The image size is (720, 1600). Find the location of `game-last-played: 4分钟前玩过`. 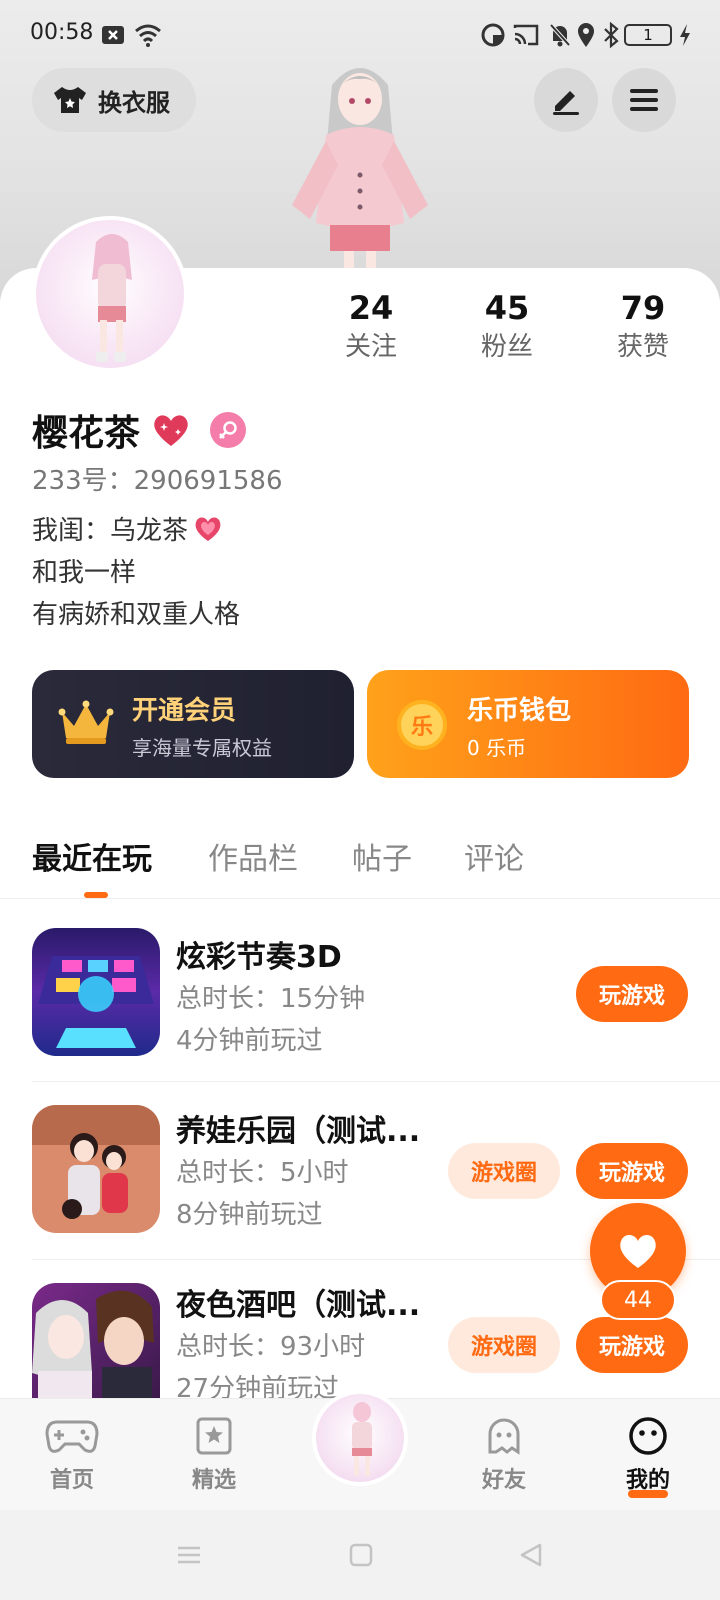

game-last-played: 4分钟前玩过 is located at coordinates (249, 1041).